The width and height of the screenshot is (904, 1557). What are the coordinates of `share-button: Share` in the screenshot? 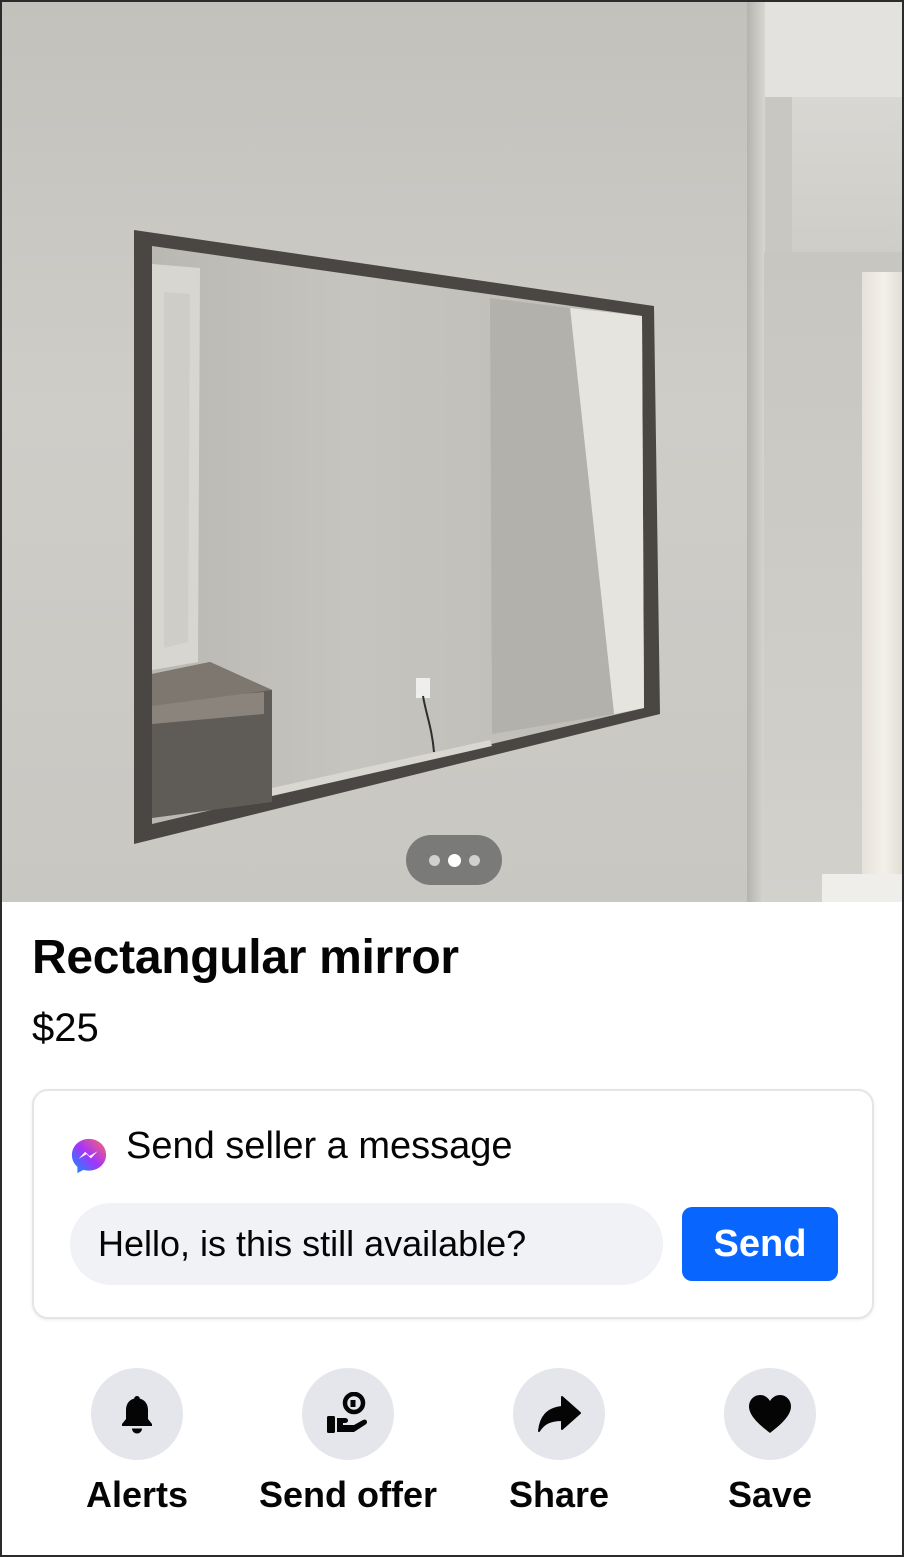 It's located at (559, 1443).